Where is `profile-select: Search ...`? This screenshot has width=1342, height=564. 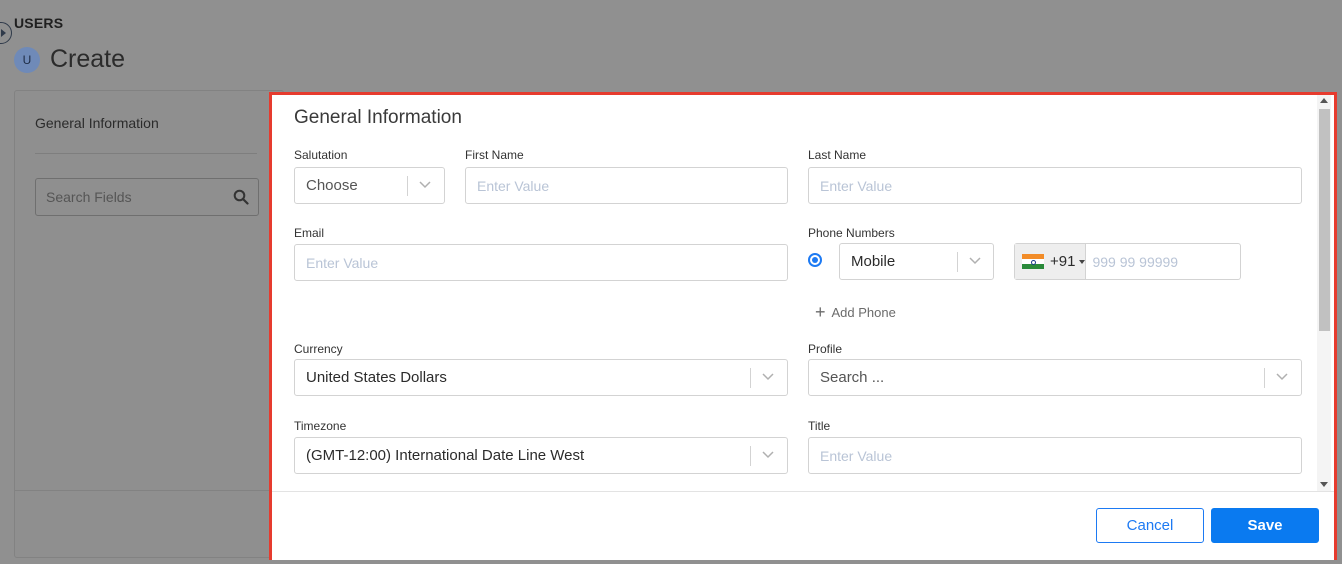
profile-select: Search ... is located at coordinates (1055, 377).